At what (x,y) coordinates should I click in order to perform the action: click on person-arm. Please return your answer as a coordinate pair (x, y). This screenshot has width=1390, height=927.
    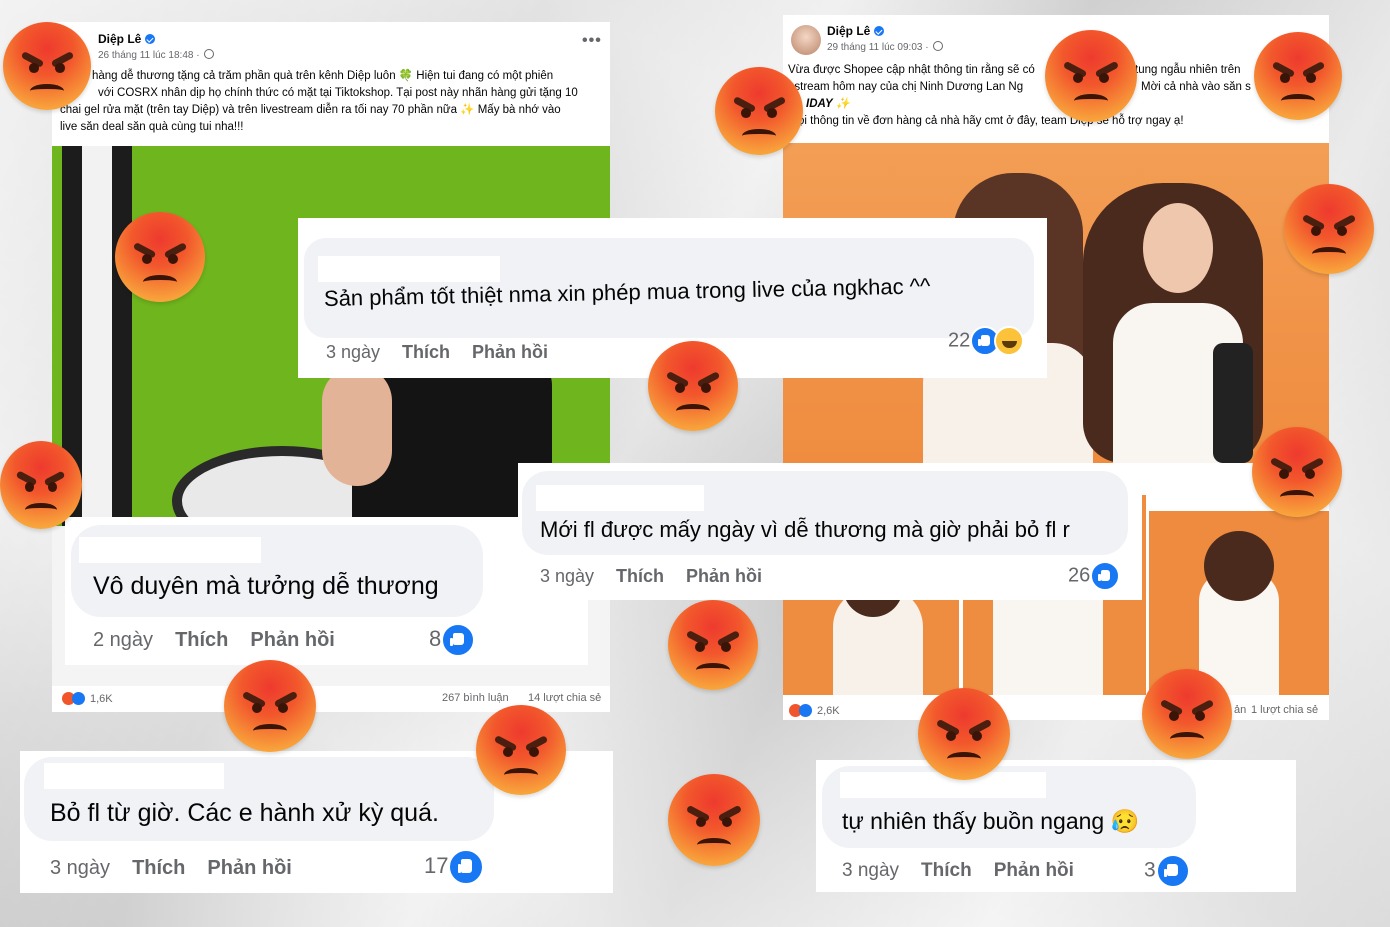
    Looking at the image, I should click on (357, 426).